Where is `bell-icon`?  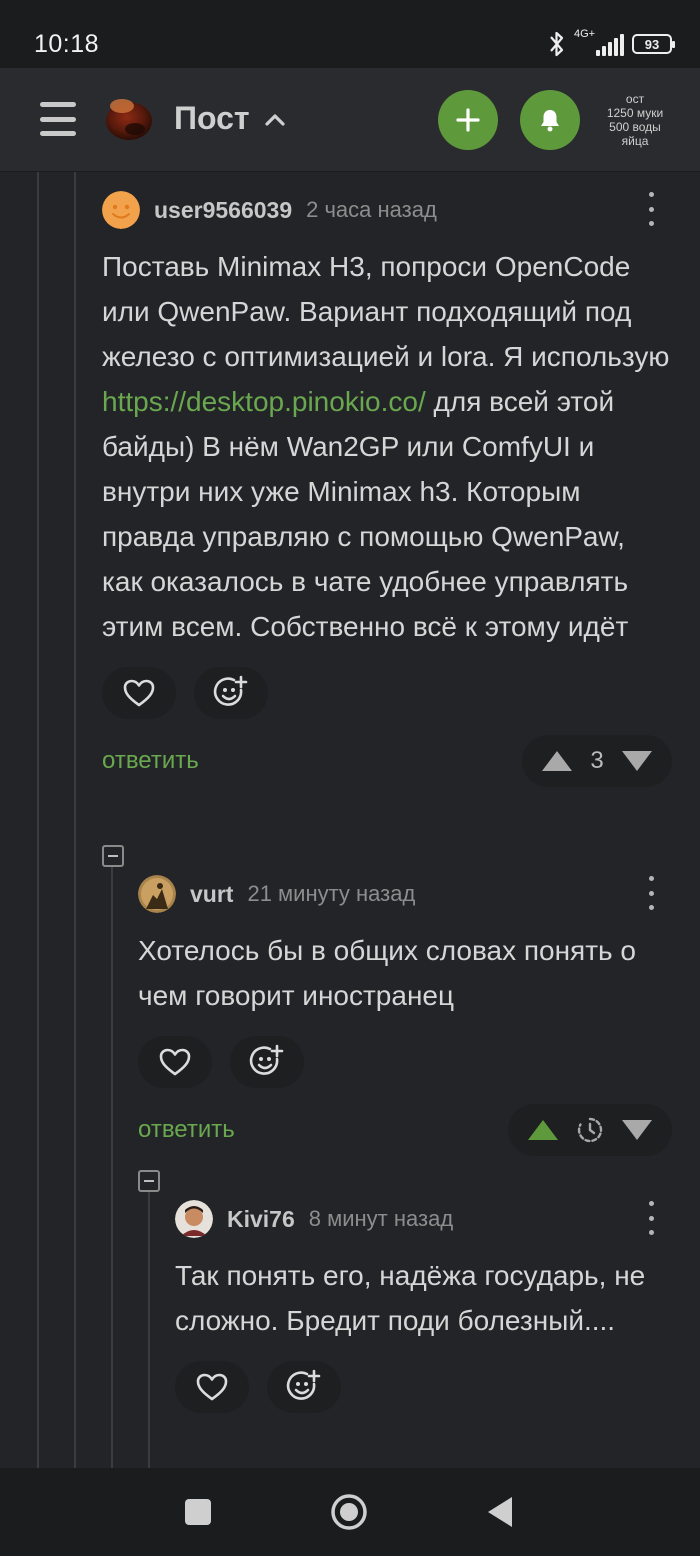 bell-icon is located at coordinates (550, 121).